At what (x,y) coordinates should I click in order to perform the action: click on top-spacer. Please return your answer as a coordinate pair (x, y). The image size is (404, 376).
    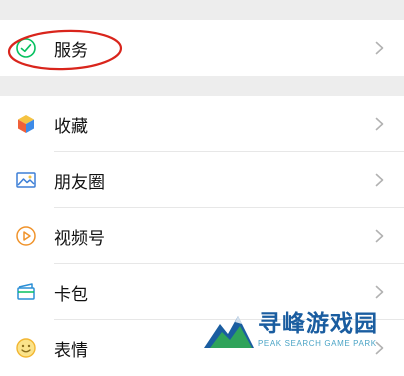
    Looking at the image, I should click on (202, 10).